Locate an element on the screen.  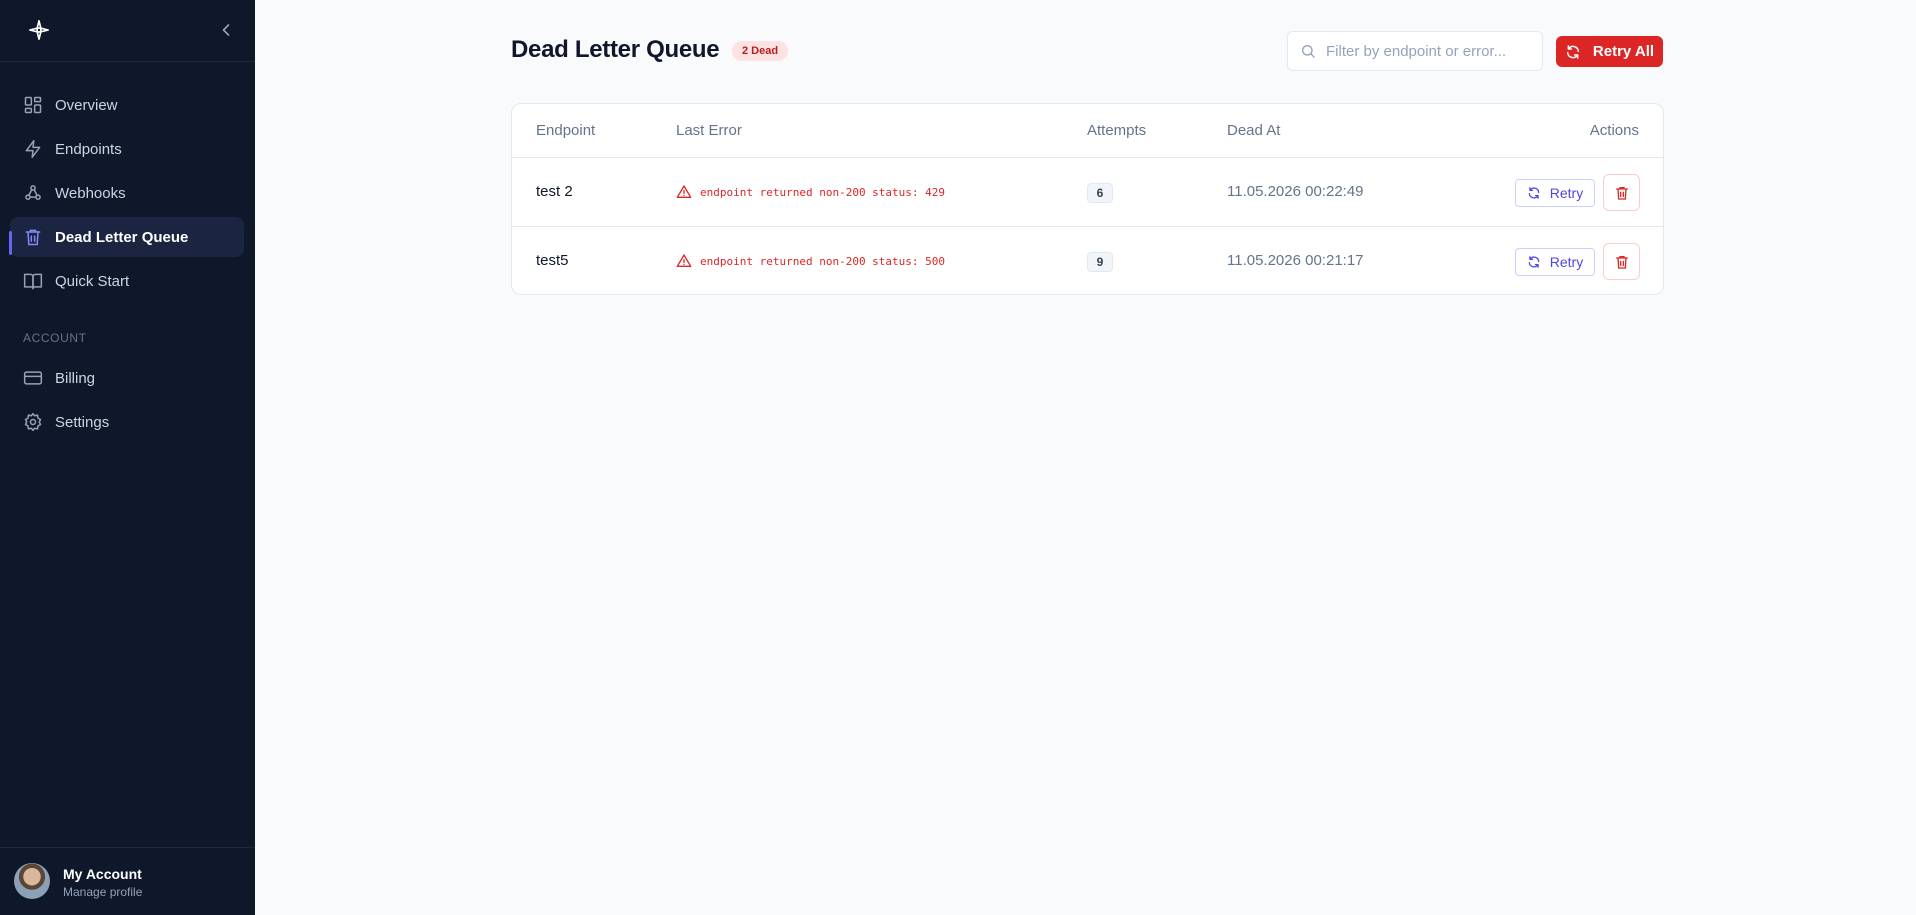
endpoint-cell: test 2 is located at coordinates (554, 191).